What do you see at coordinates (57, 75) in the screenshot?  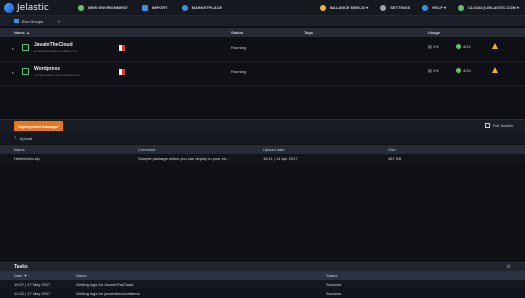 I see `environment-url: wordpressdemo.demo.jelastic.com` at bounding box center [57, 75].